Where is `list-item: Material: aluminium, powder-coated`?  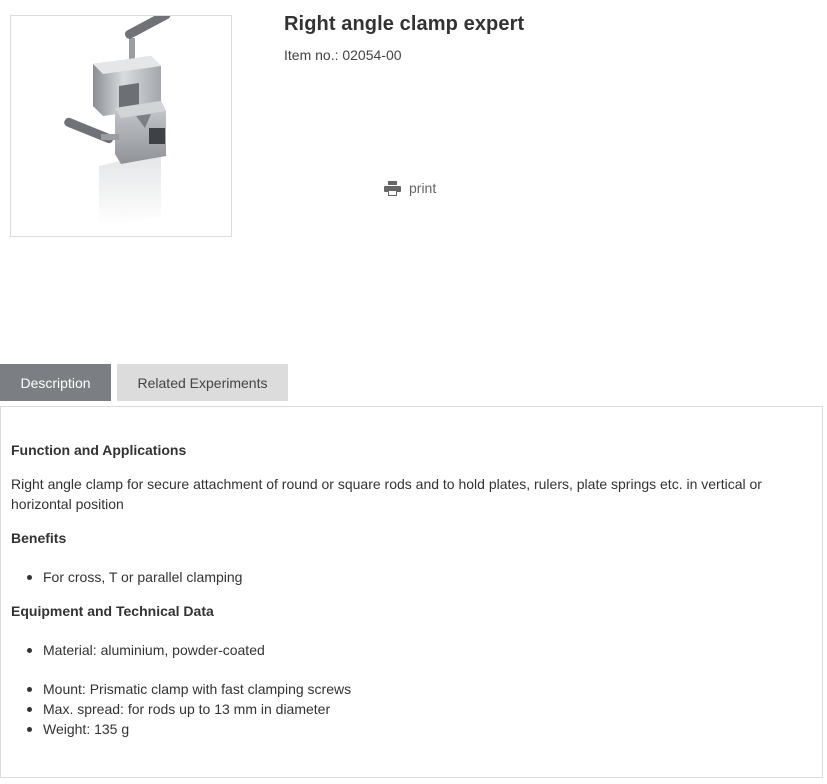 list-item: Material: aluminium, powder-coated is located at coordinates (146, 650).